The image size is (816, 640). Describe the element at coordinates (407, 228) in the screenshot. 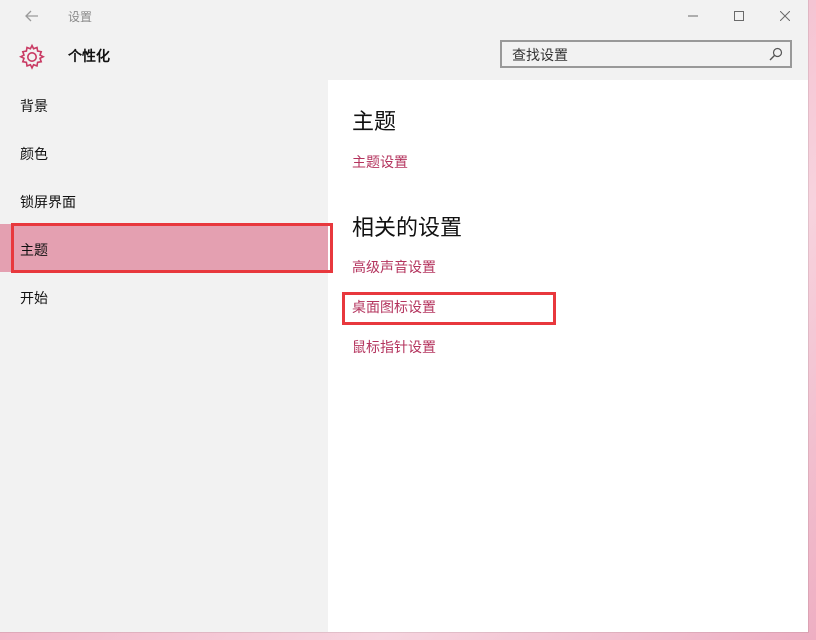

I see `section-heading-related-settings: 相关的设置` at that location.